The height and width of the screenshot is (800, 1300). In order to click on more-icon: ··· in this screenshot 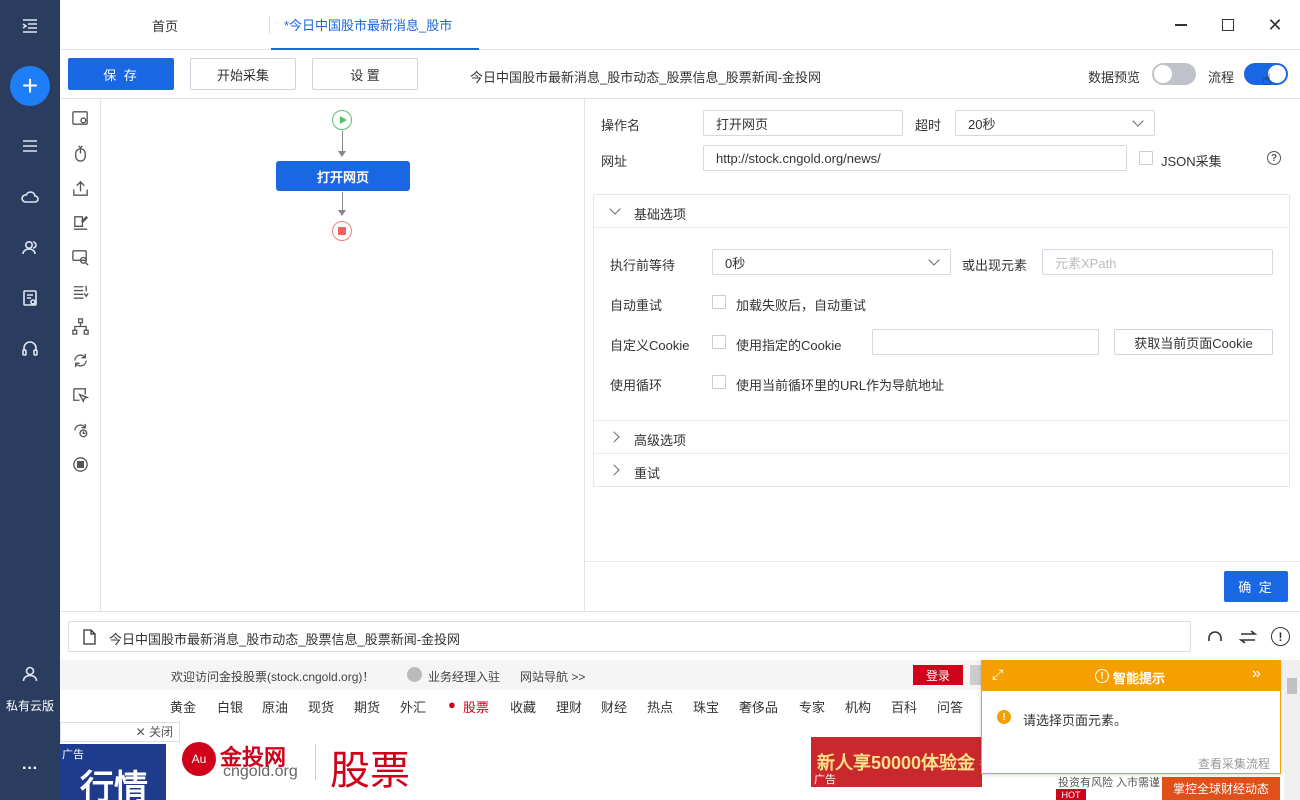, I will do `click(30, 769)`.